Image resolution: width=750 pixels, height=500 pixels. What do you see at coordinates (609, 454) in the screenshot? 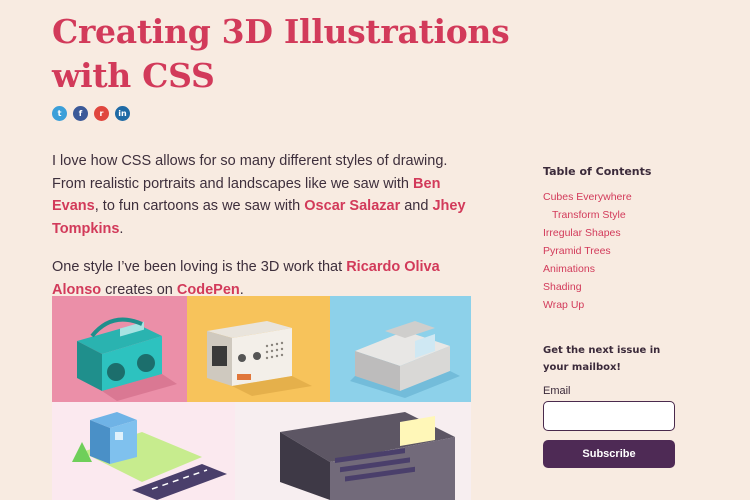
I see `subscribe-button: Subscribe` at bounding box center [609, 454].